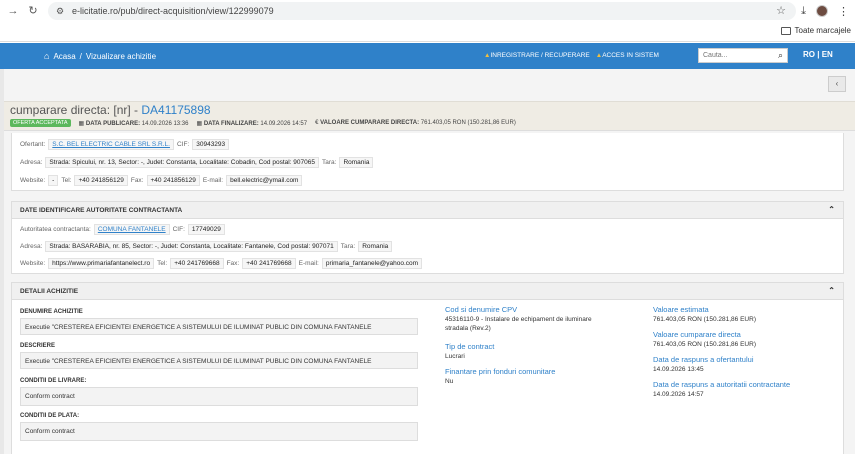 The width and height of the screenshot is (855, 454). Describe the element at coordinates (162, 263) in the screenshot. I see `tel-label: Tel:` at that location.